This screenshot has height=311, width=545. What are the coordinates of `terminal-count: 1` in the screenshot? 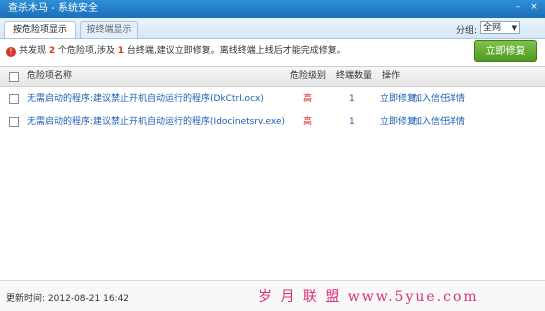 It's located at (121, 51).